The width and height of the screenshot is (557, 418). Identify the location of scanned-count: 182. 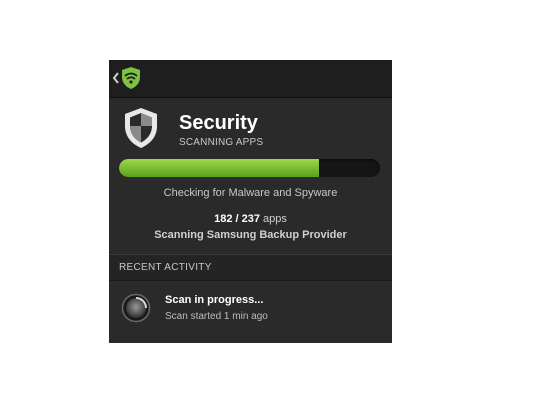
(223, 219).